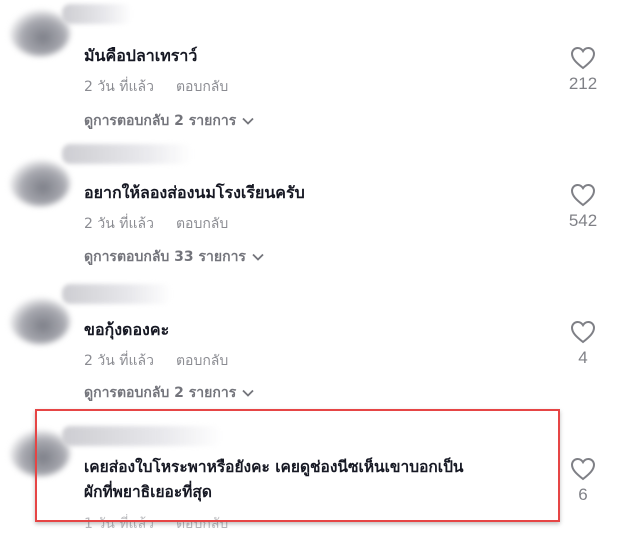 The image size is (629, 537). Describe the element at coordinates (194, 192) in the screenshot. I see `comment-text: อยากให้ลองส่องนมโรงเรียนครับ` at that location.